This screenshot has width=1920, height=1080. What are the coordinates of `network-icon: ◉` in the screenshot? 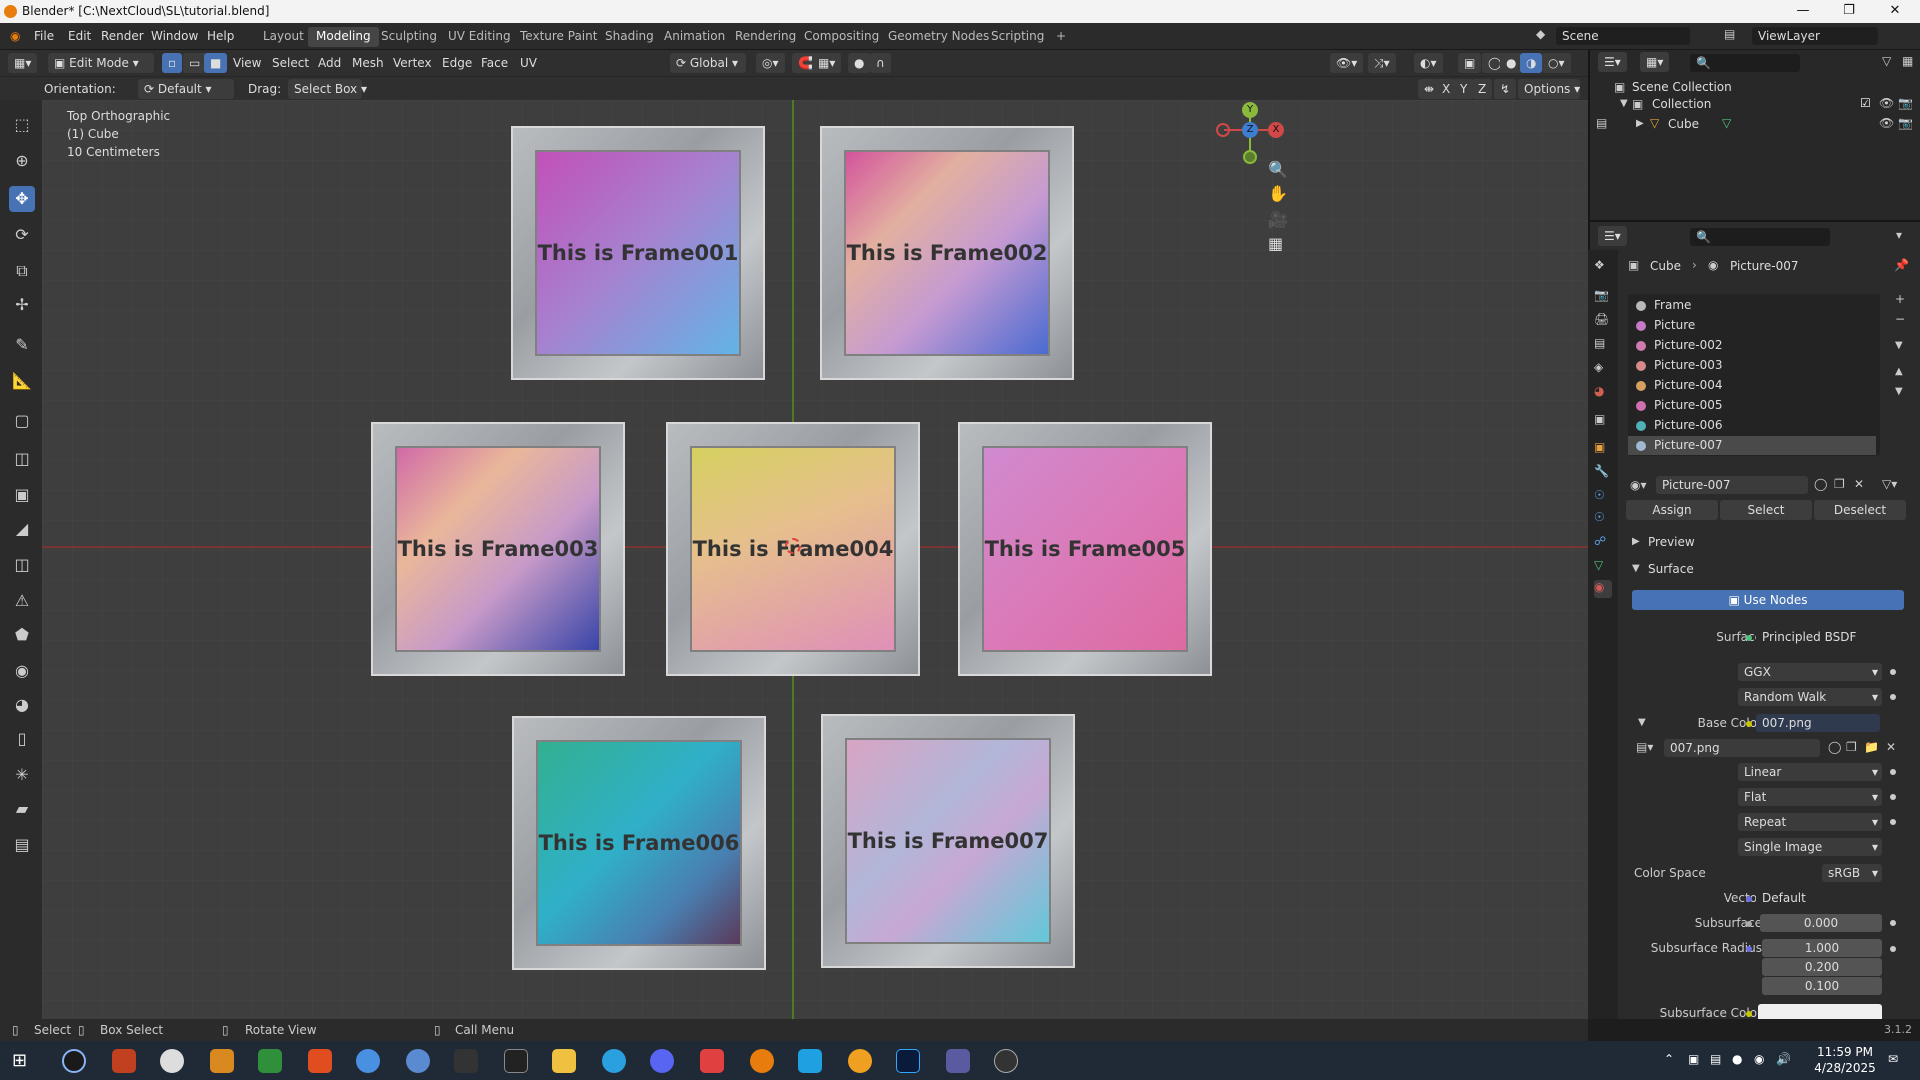 It's located at (1759, 1059).